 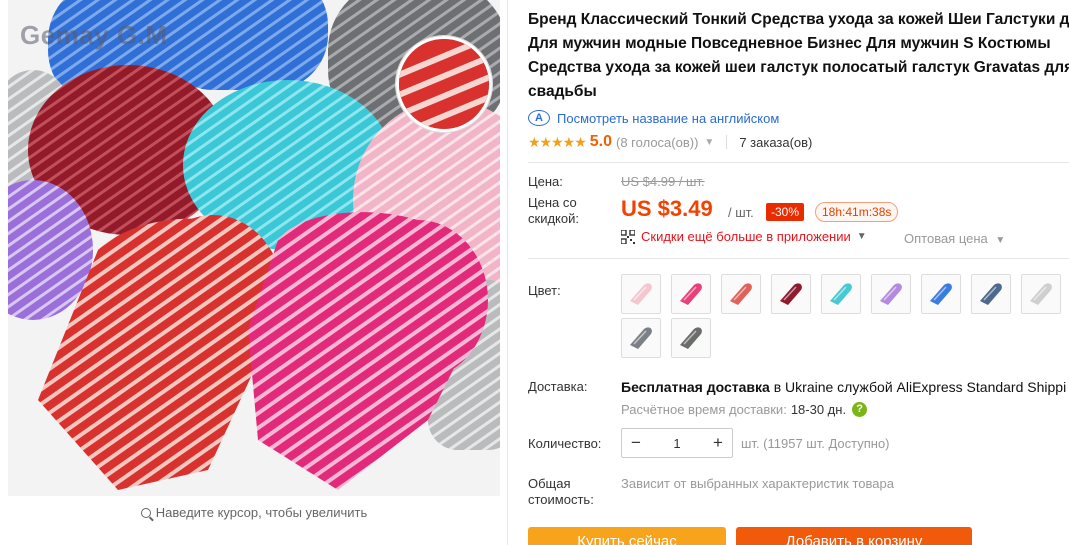 What do you see at coordinates (668, 118) in the screenshot?
I see `translate-link-text: Посмотреть название на английском` at bounding box center [668, 118].